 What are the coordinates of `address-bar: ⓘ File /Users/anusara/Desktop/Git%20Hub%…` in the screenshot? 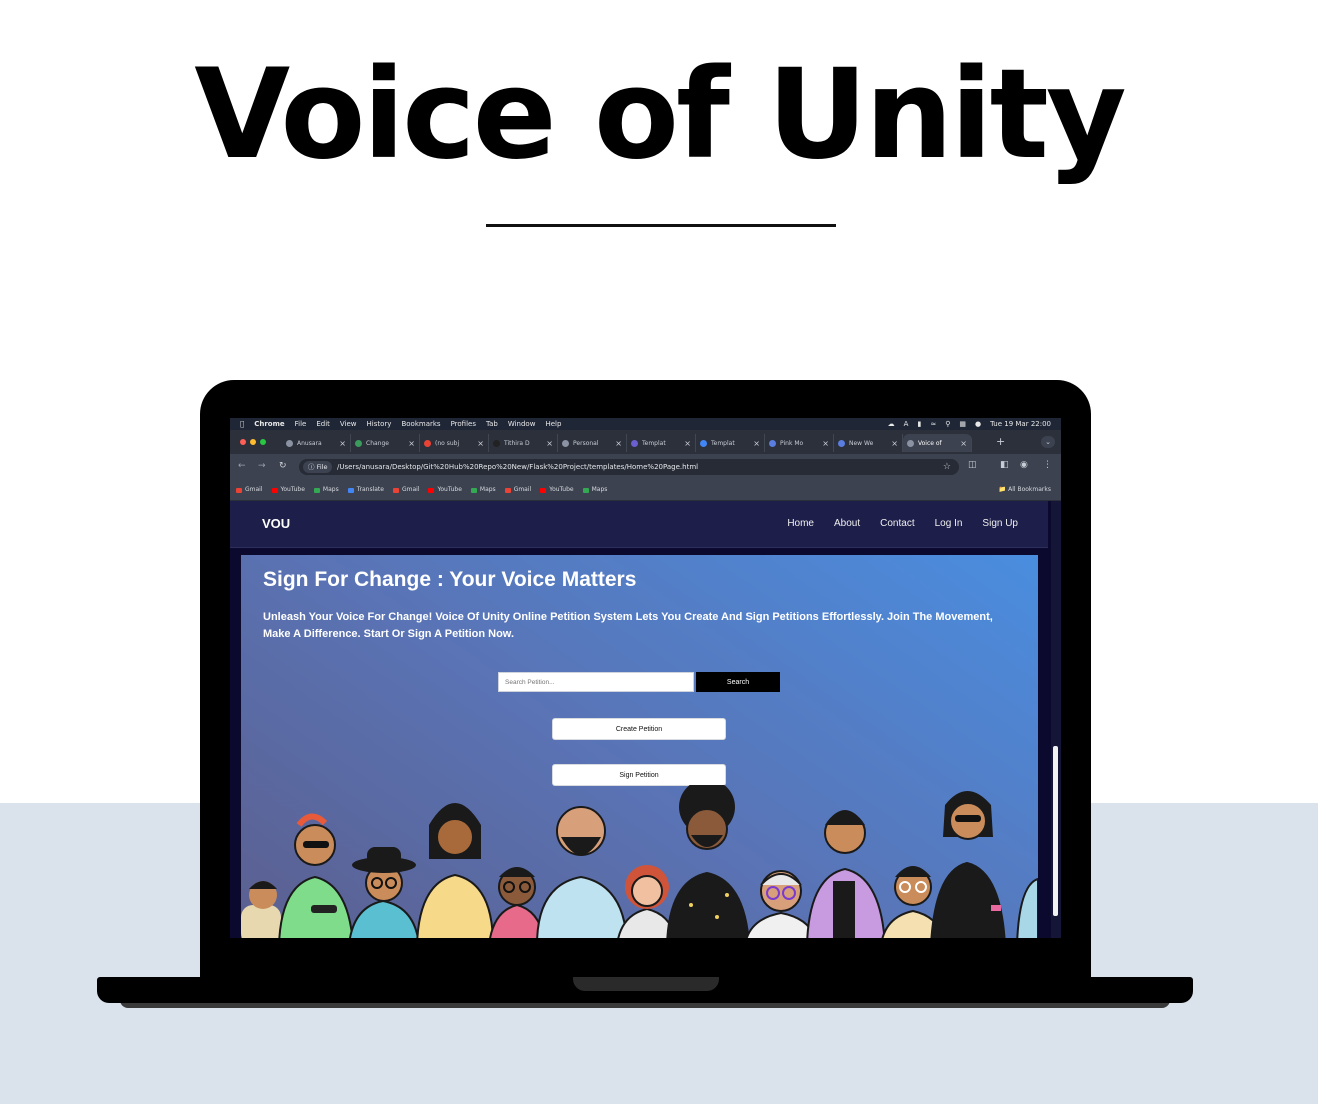 It's located at (629, 467).